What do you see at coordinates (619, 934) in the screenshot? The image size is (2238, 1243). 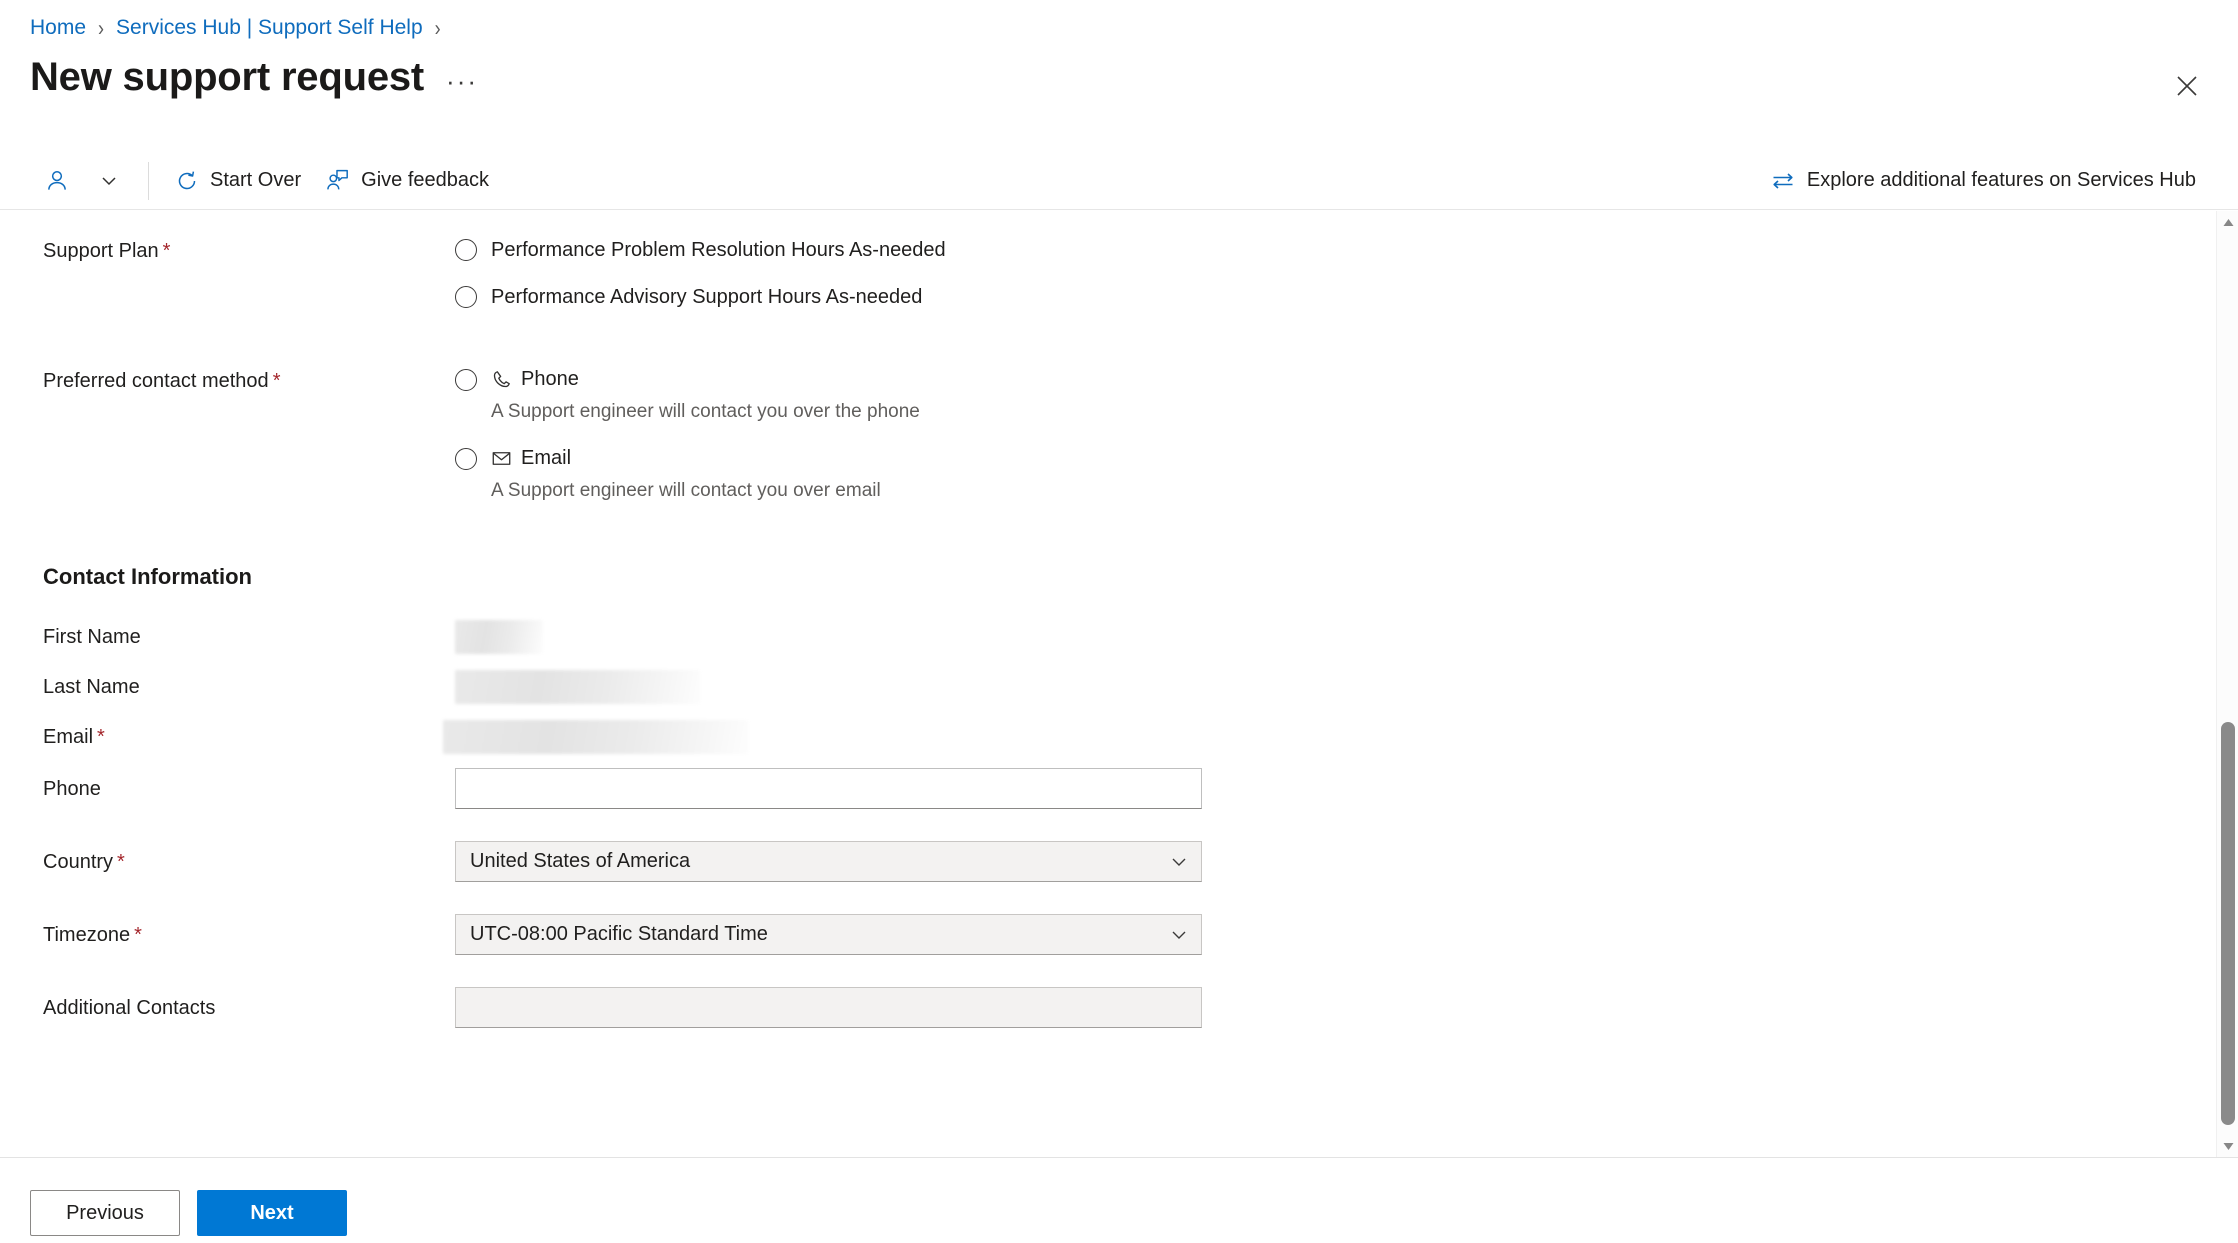 I see `timezone-dropdown-value: UTC-08:00 Pacific Standard Time` at bounding box center [619, 934].